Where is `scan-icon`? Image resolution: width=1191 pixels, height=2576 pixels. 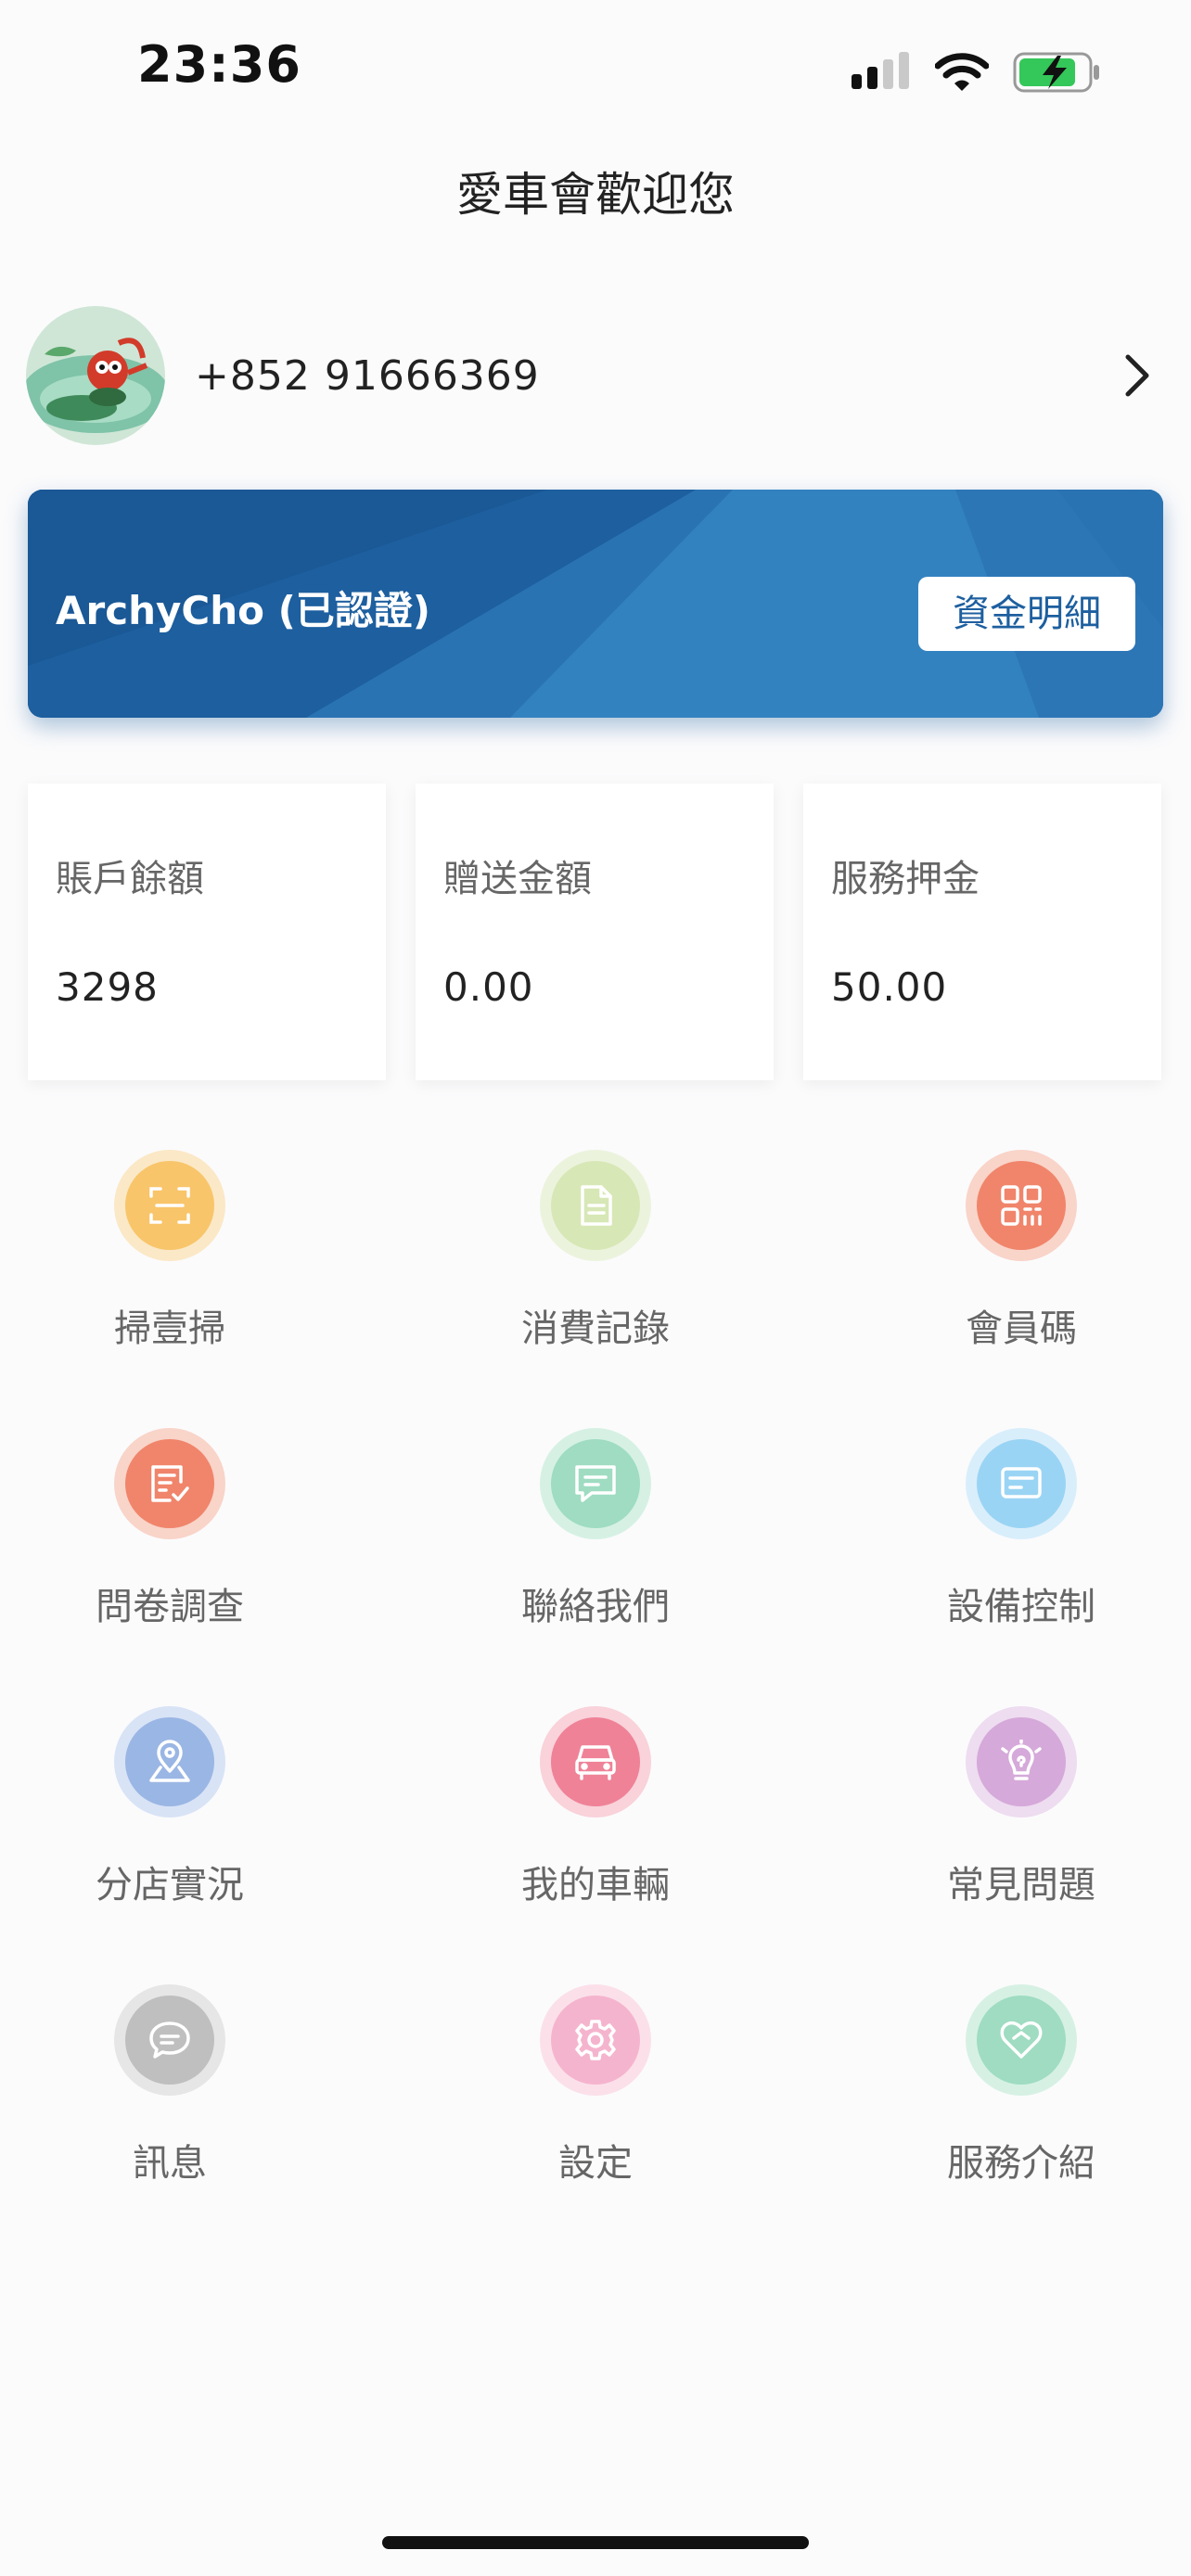 scan-icon is located at coordinates (169, 1205).